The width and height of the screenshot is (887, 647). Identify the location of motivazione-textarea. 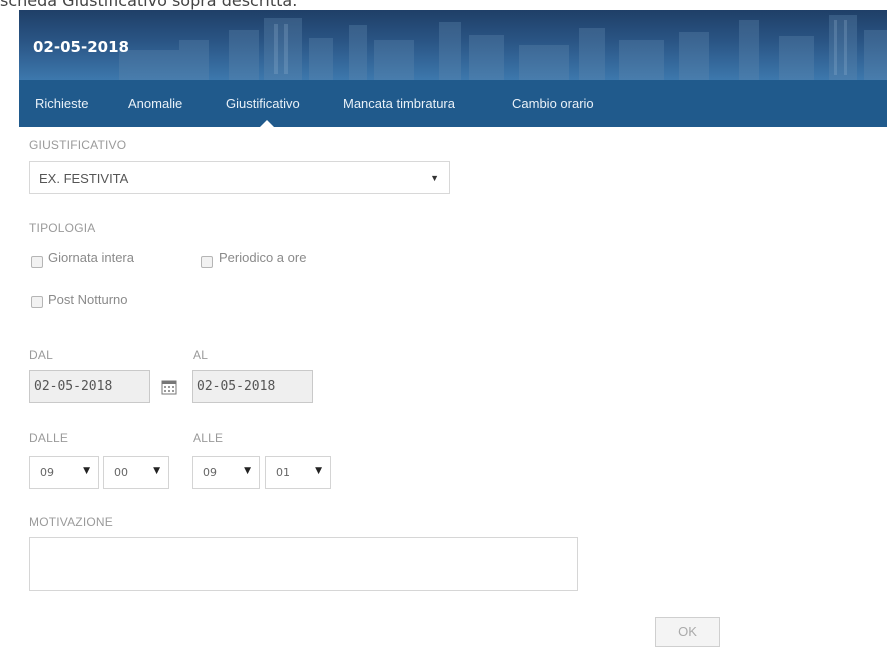
(303, 564).